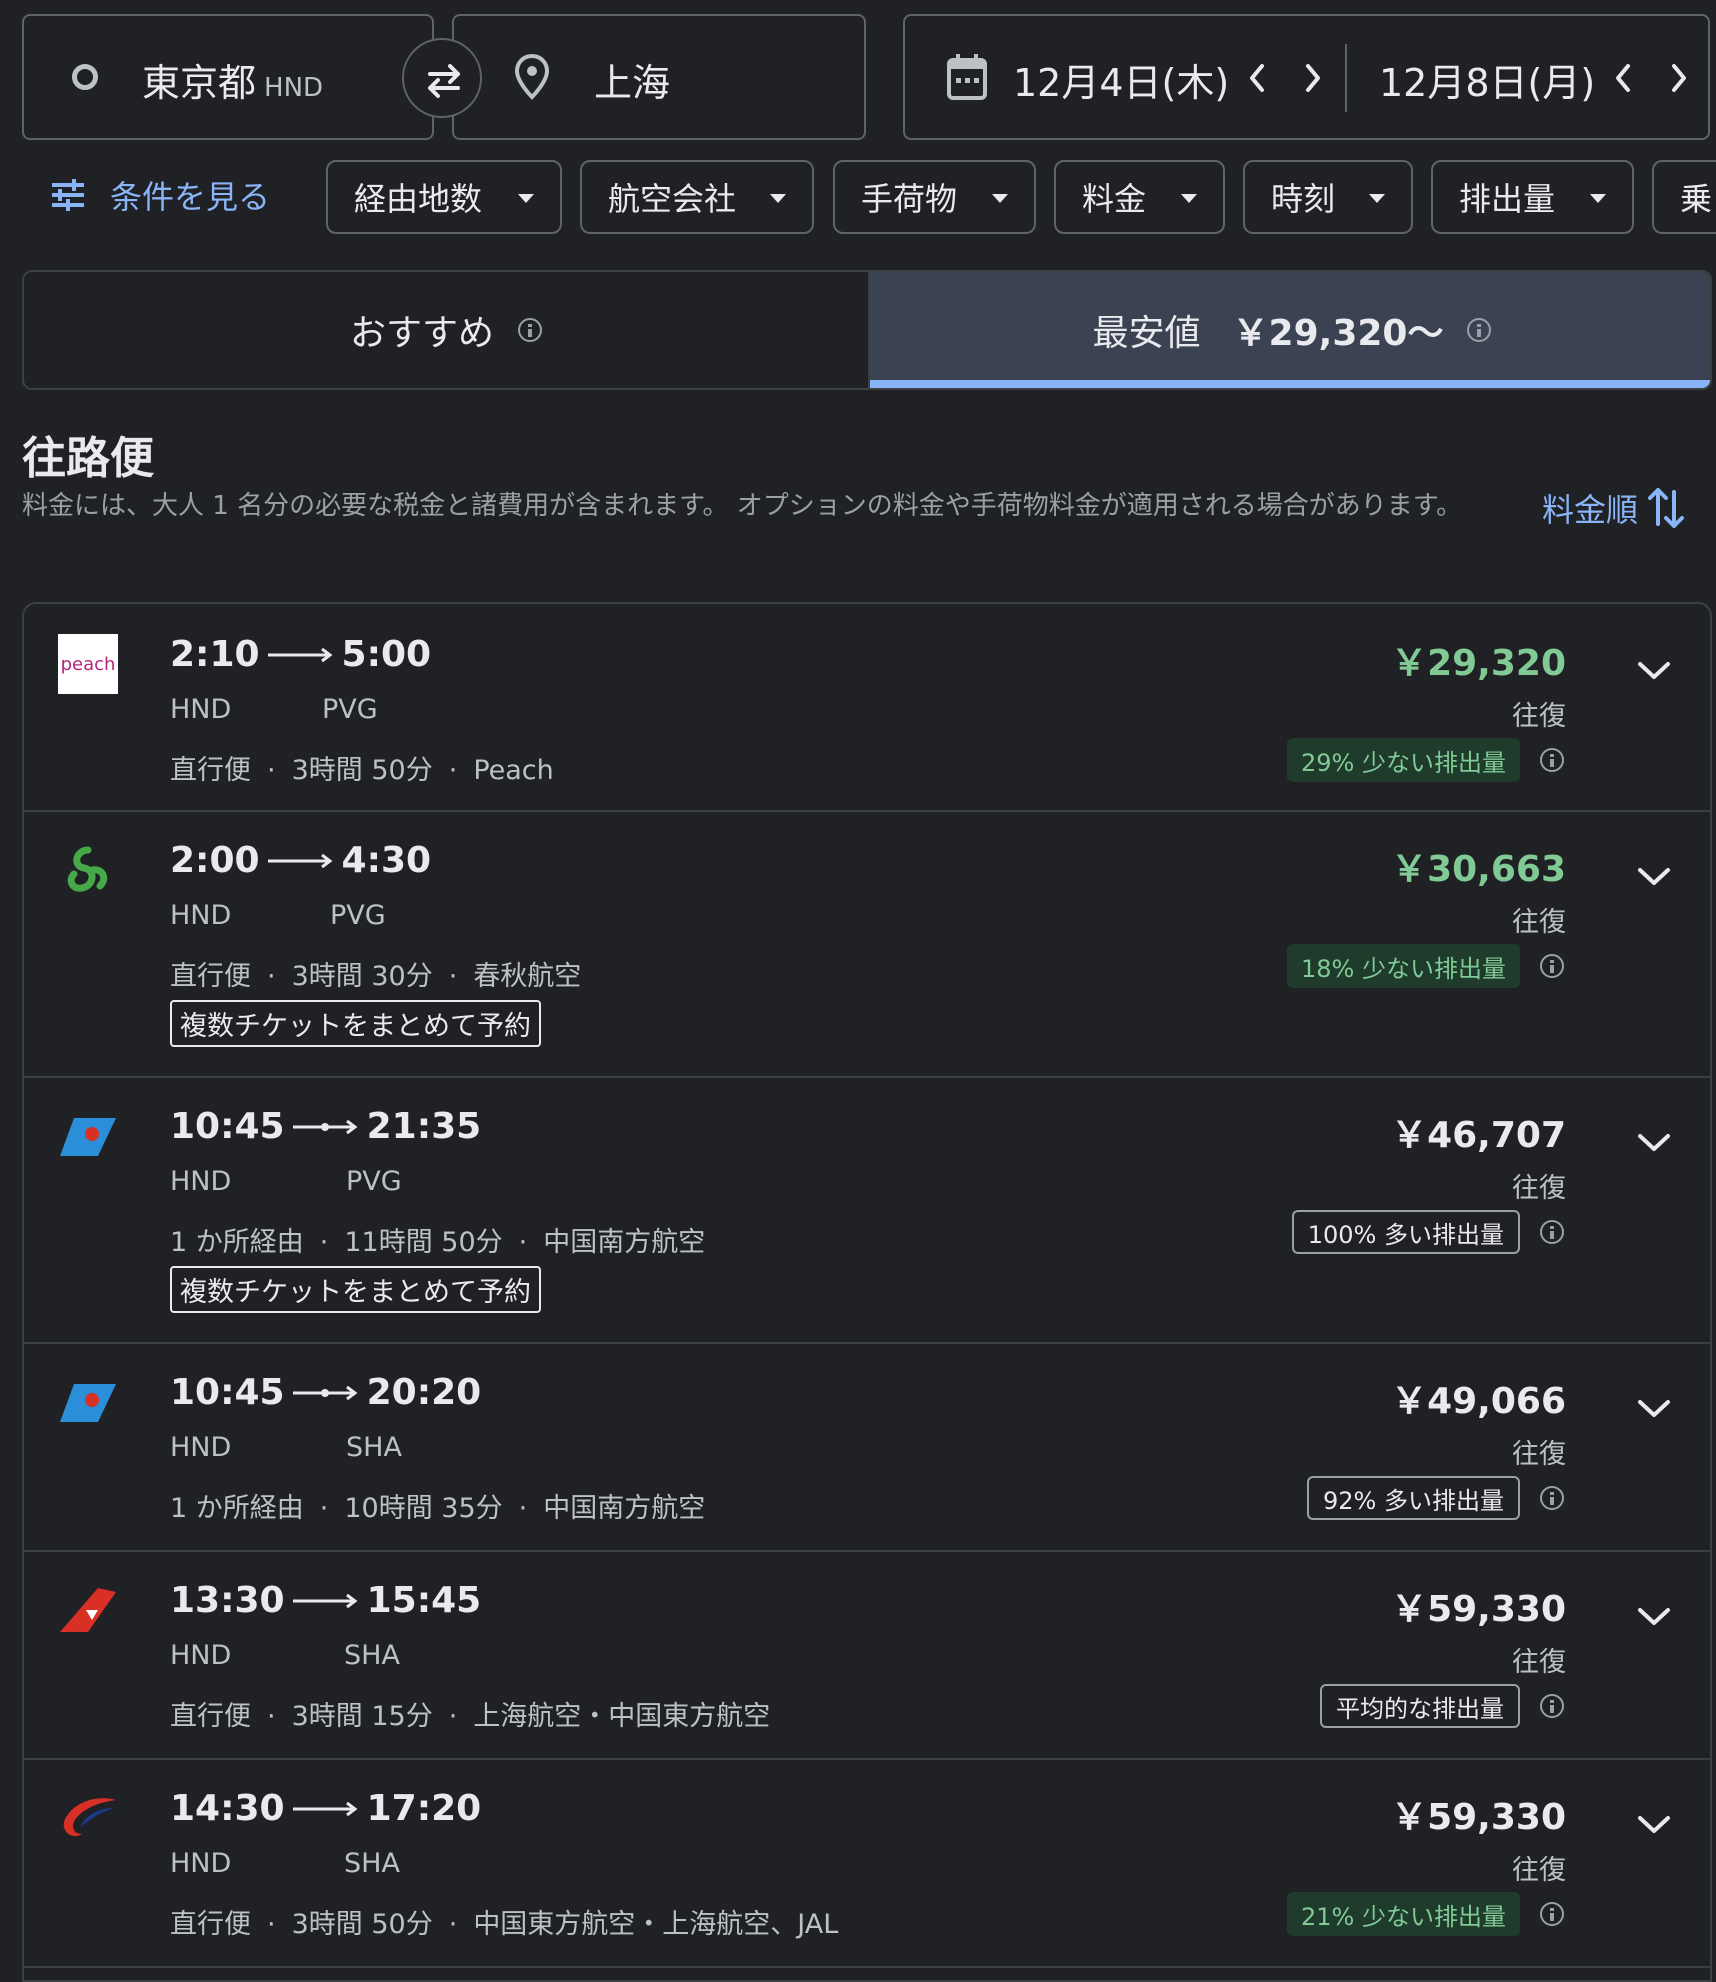 This screenshot has height=1982, width=1716. What do you see at coordinates (442, 78) in the screenshot?
I see `swap-button` at bounding box center [442, 78].